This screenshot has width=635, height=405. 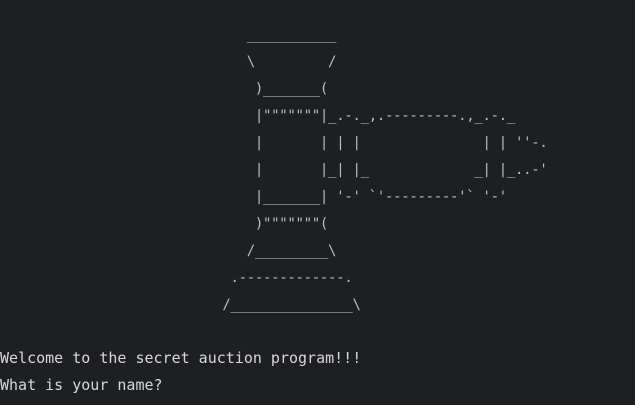 What do you see at coordinates (81, 385) in the screenshot?
I see `name-prompt: What is your name?` at bounding box center [81, 385].